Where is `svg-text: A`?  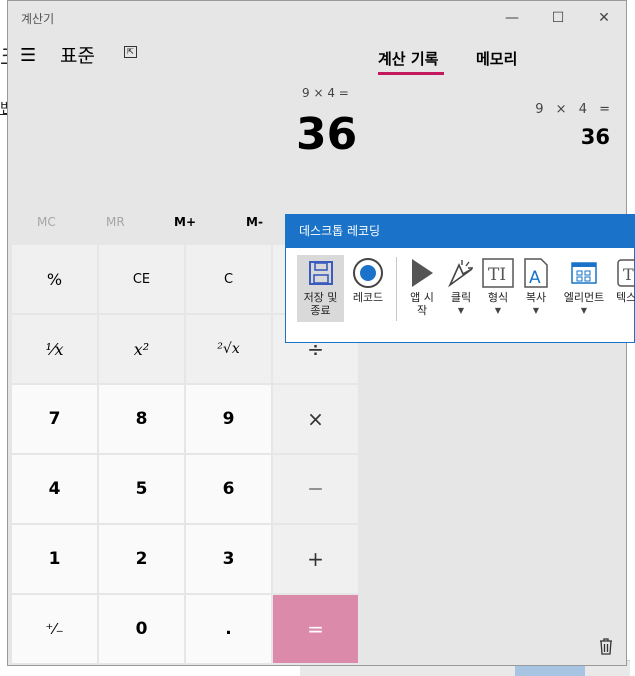 svg-text: A is located at coordinates (535, 278).